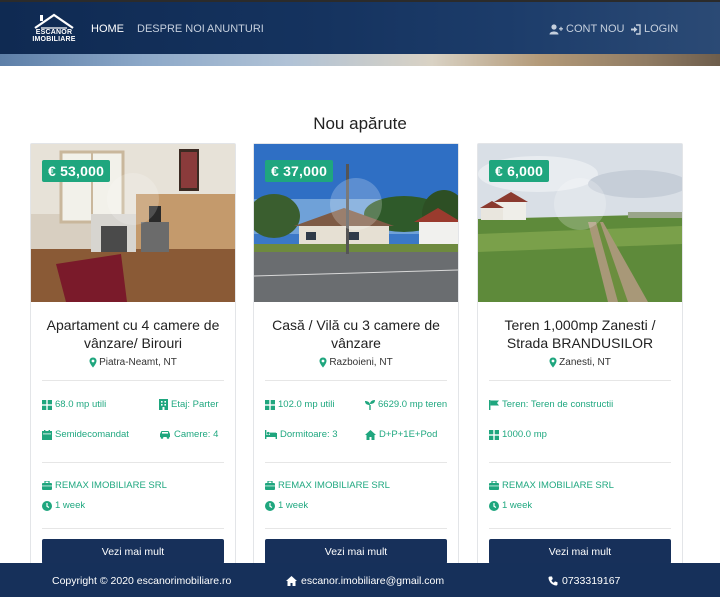 The height and width of the screenshot is (597, 720). What do you see at coordinates (370, 404) in the screenshot?
I see `seedling-icon` at bounding box center [370, 404].